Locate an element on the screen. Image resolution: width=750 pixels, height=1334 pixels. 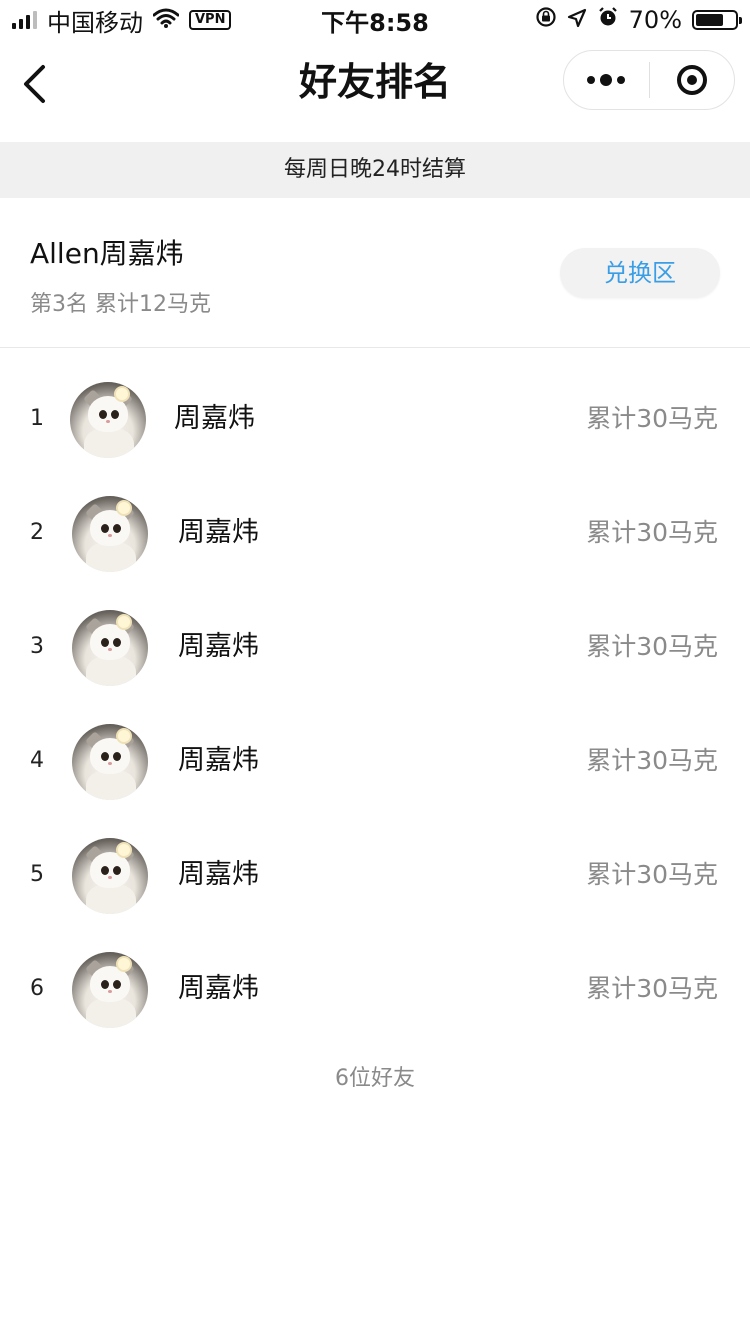
battery-level is located at coordinates (709, 20).